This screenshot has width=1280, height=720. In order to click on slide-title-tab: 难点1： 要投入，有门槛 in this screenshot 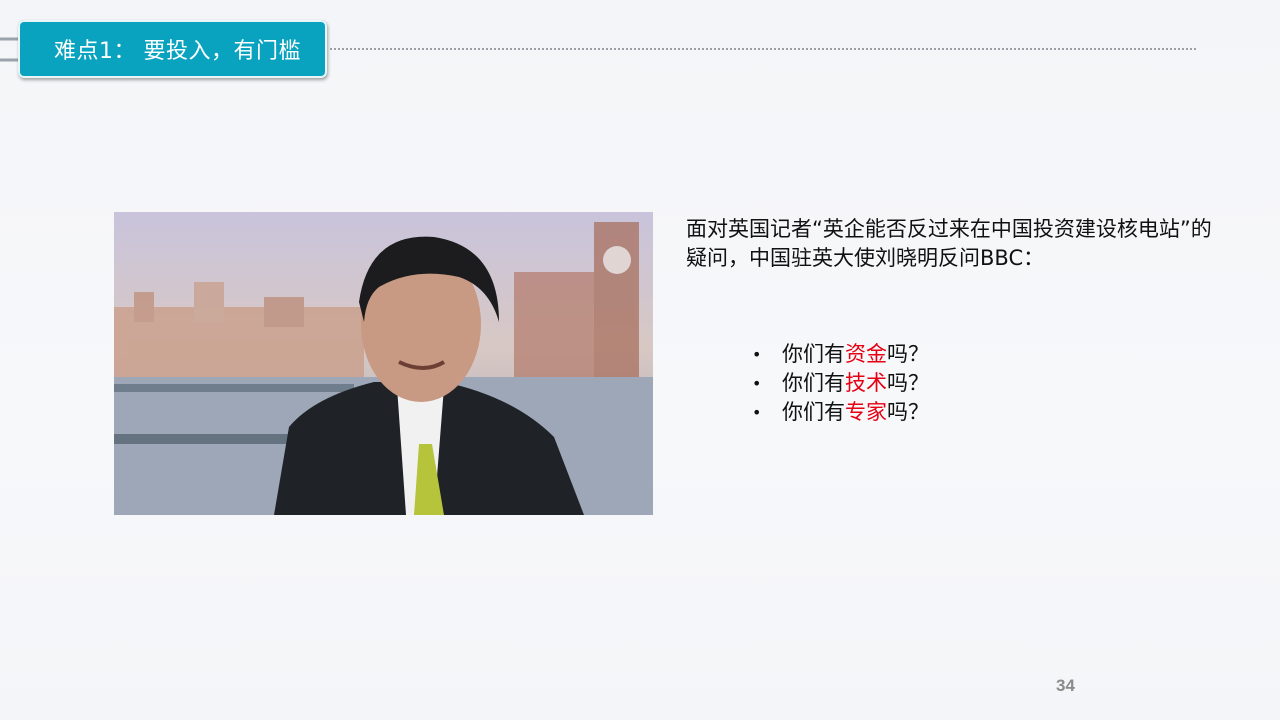, I will do `click(172, 49)`.